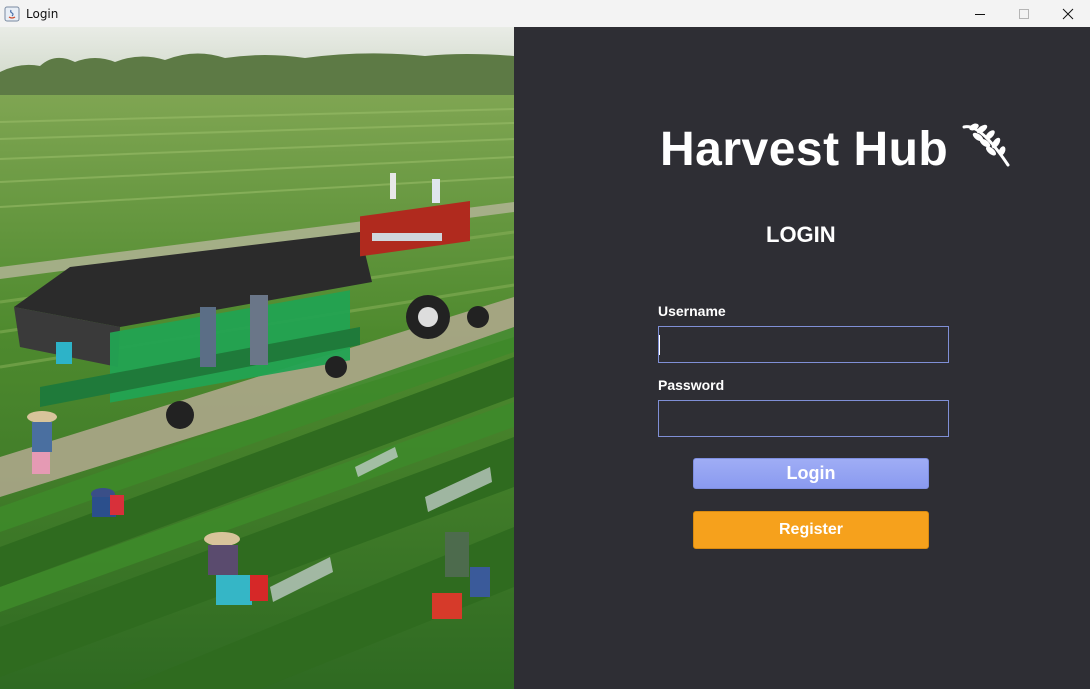 Image resolution: width=1090 pixels, height=689 pixels. Describe the element at coordinates (803, 344) in the screenshot. I see `username-field` at that location.